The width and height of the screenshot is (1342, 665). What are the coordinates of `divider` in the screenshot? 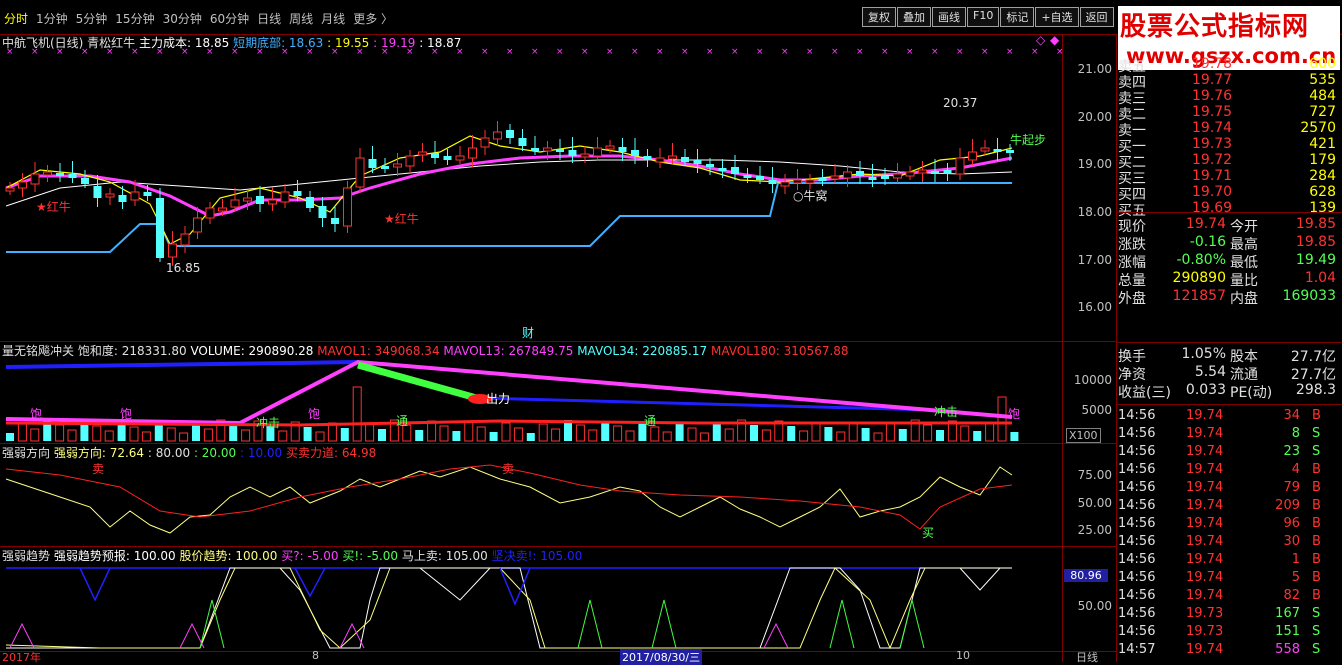 It's located at (1229, 404).